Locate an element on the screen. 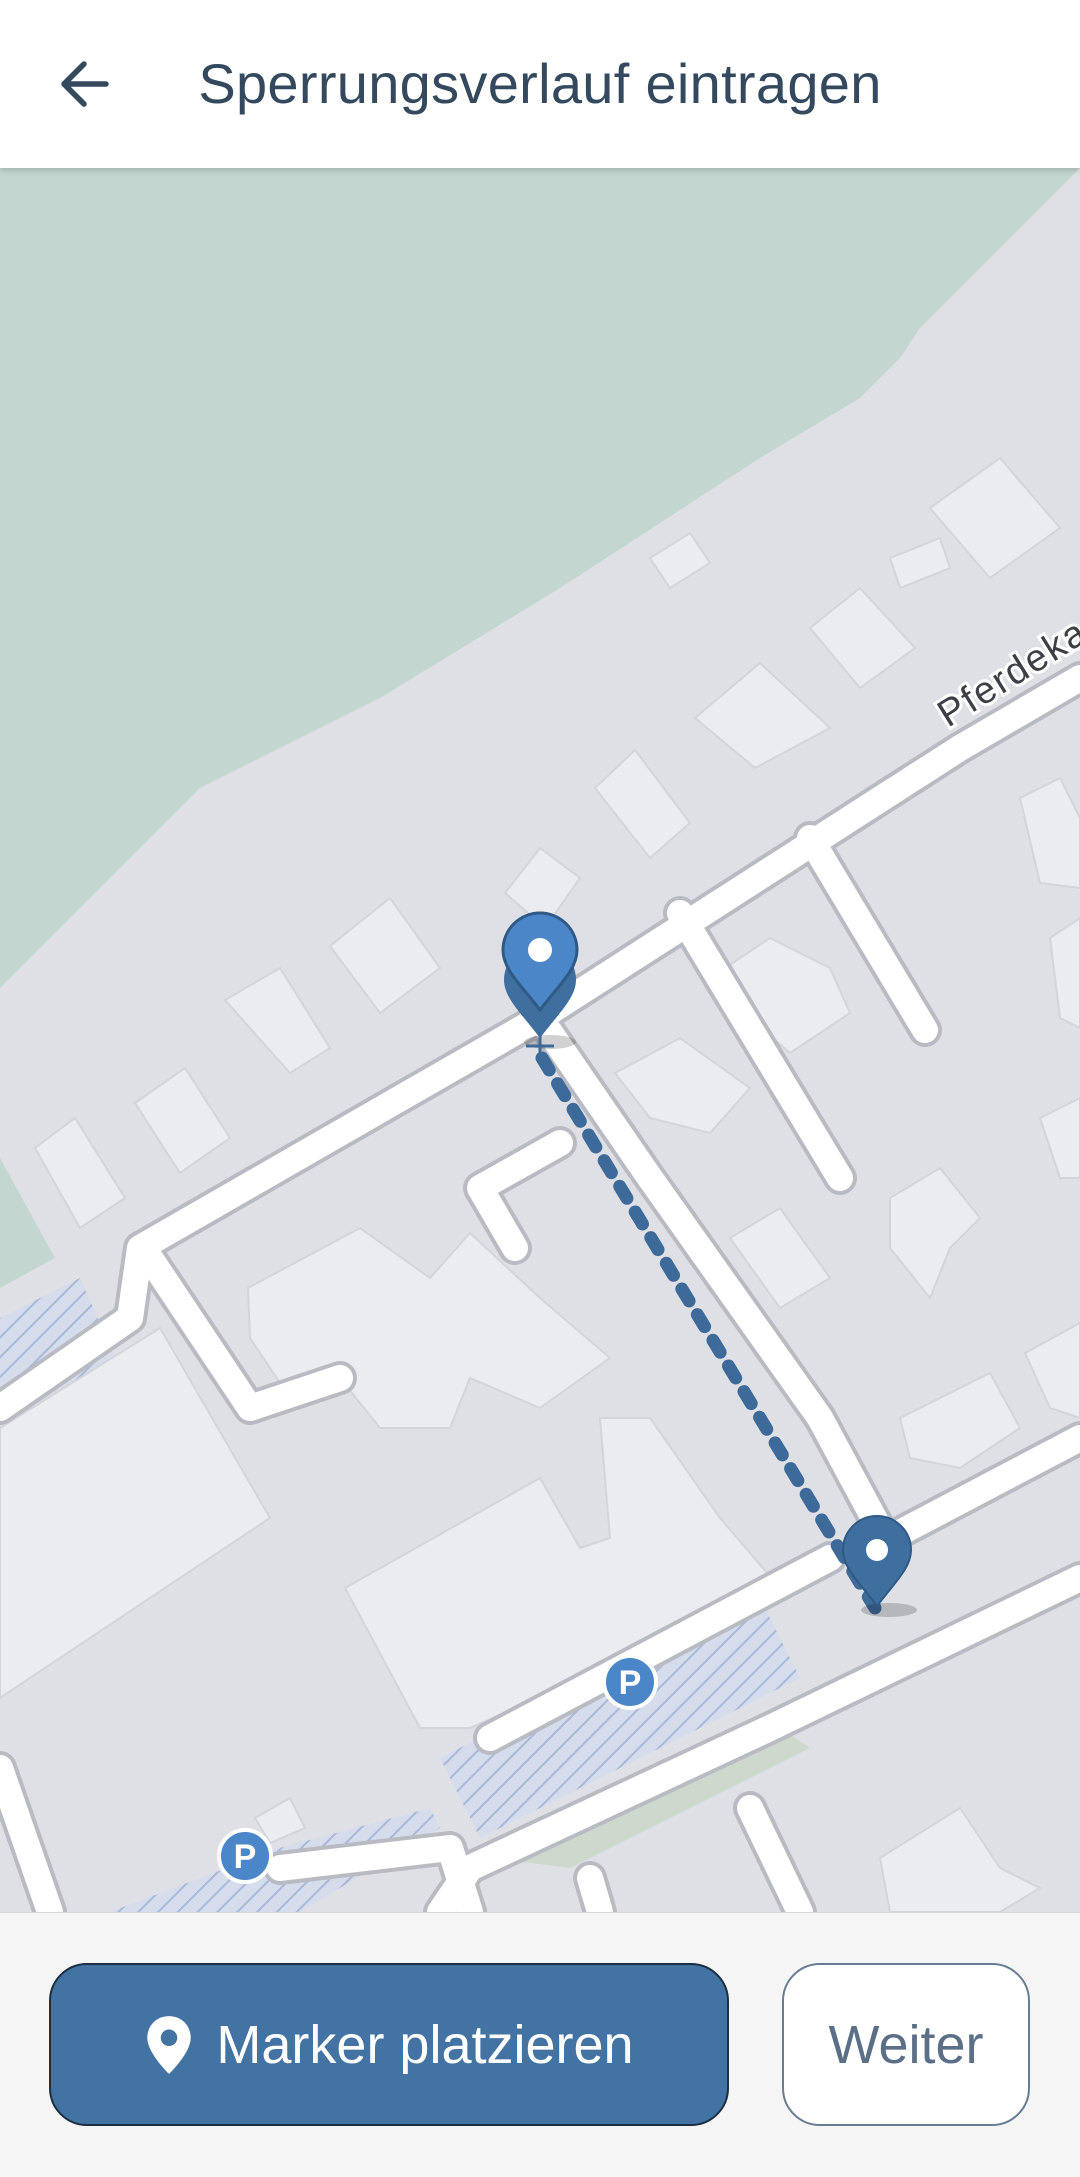 This screenshot has width=1080, height=2177. place-marker-label: Marker platzieren is located at coordinates (425, 2044).